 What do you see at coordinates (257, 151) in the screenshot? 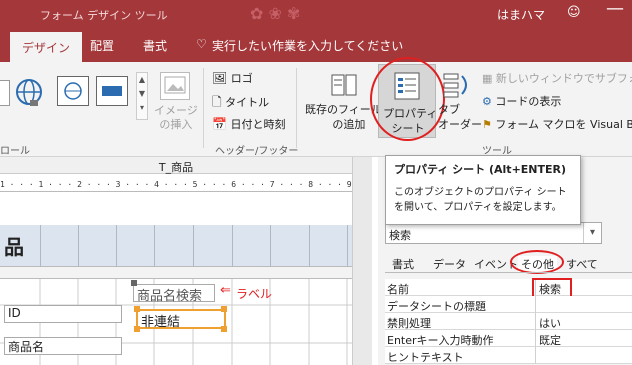
I see `header-footer-group-label: ヘッダー/フッター` at bounding box center [257, 151].